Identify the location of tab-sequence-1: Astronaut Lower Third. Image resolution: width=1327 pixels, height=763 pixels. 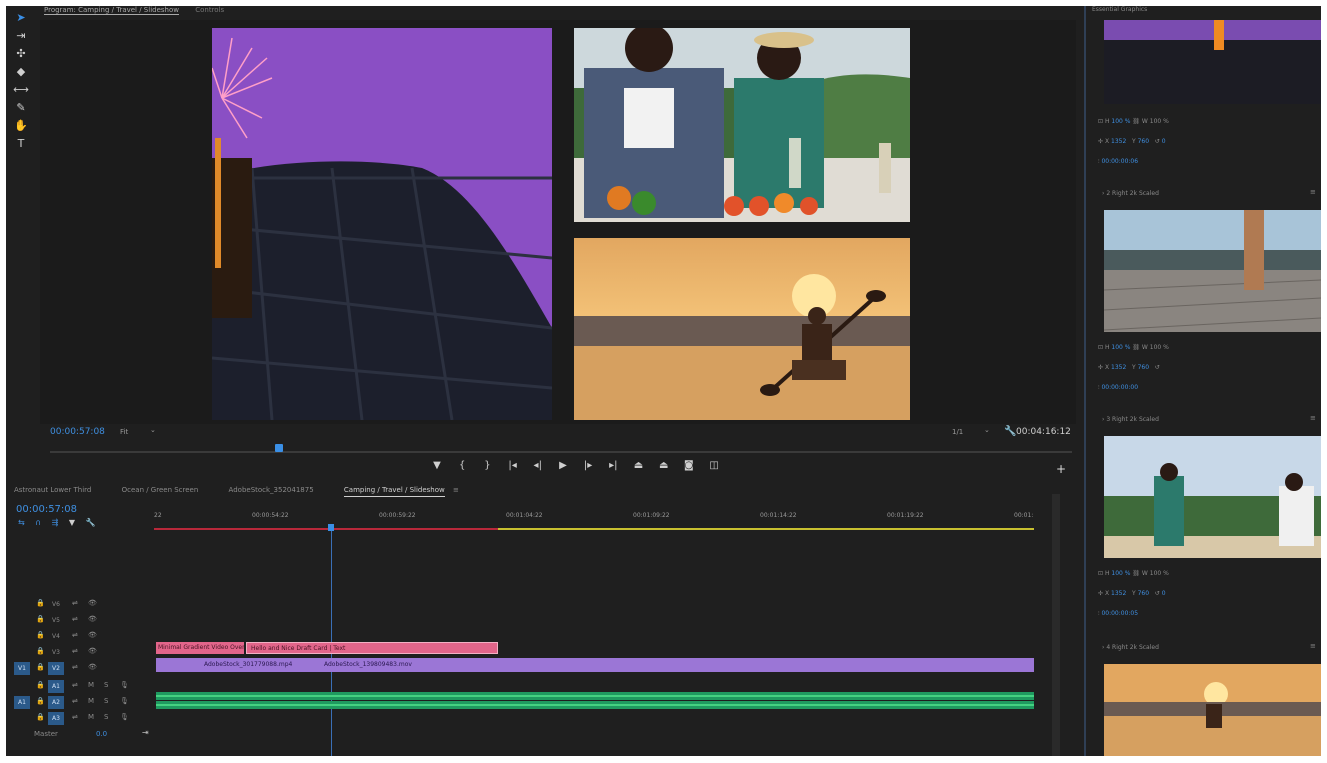
(52, 490).